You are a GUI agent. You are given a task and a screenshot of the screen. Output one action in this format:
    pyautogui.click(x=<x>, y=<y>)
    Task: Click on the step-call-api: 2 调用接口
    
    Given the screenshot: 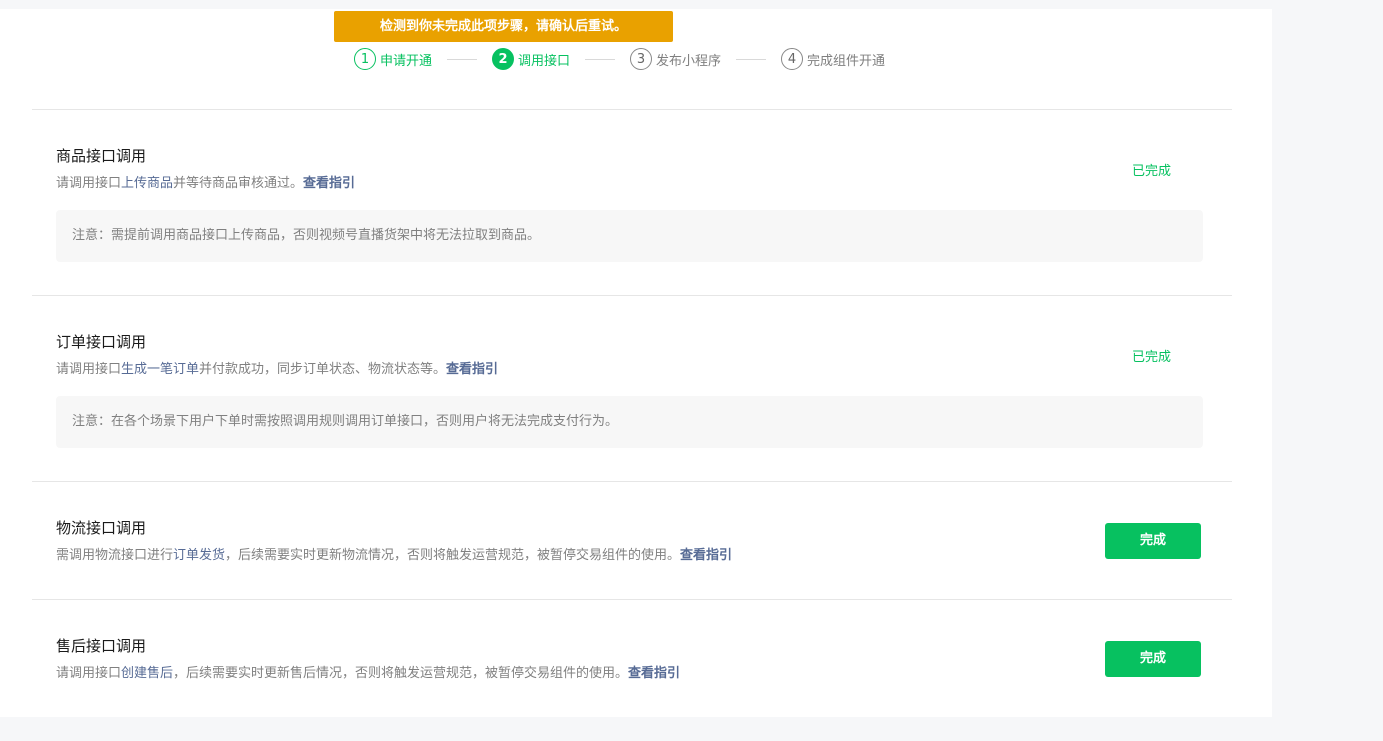 What is the action you would take?
    pyautogui.click(x=531, y=59)
    